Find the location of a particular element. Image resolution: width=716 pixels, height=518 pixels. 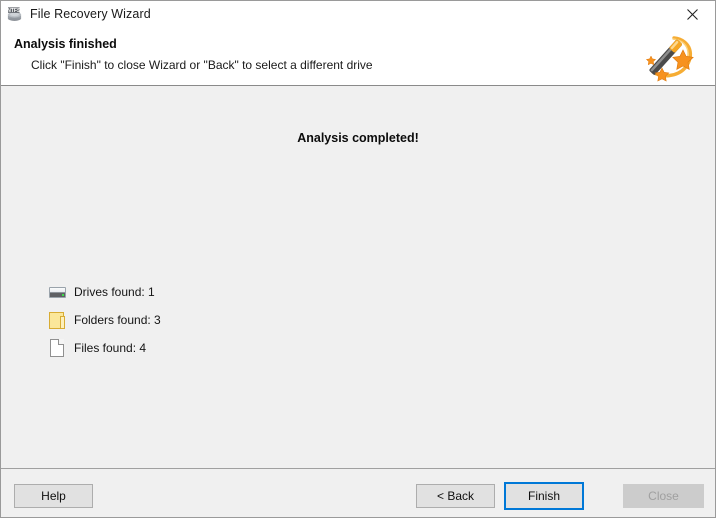

close-icon is located at coordinates (692, 14).